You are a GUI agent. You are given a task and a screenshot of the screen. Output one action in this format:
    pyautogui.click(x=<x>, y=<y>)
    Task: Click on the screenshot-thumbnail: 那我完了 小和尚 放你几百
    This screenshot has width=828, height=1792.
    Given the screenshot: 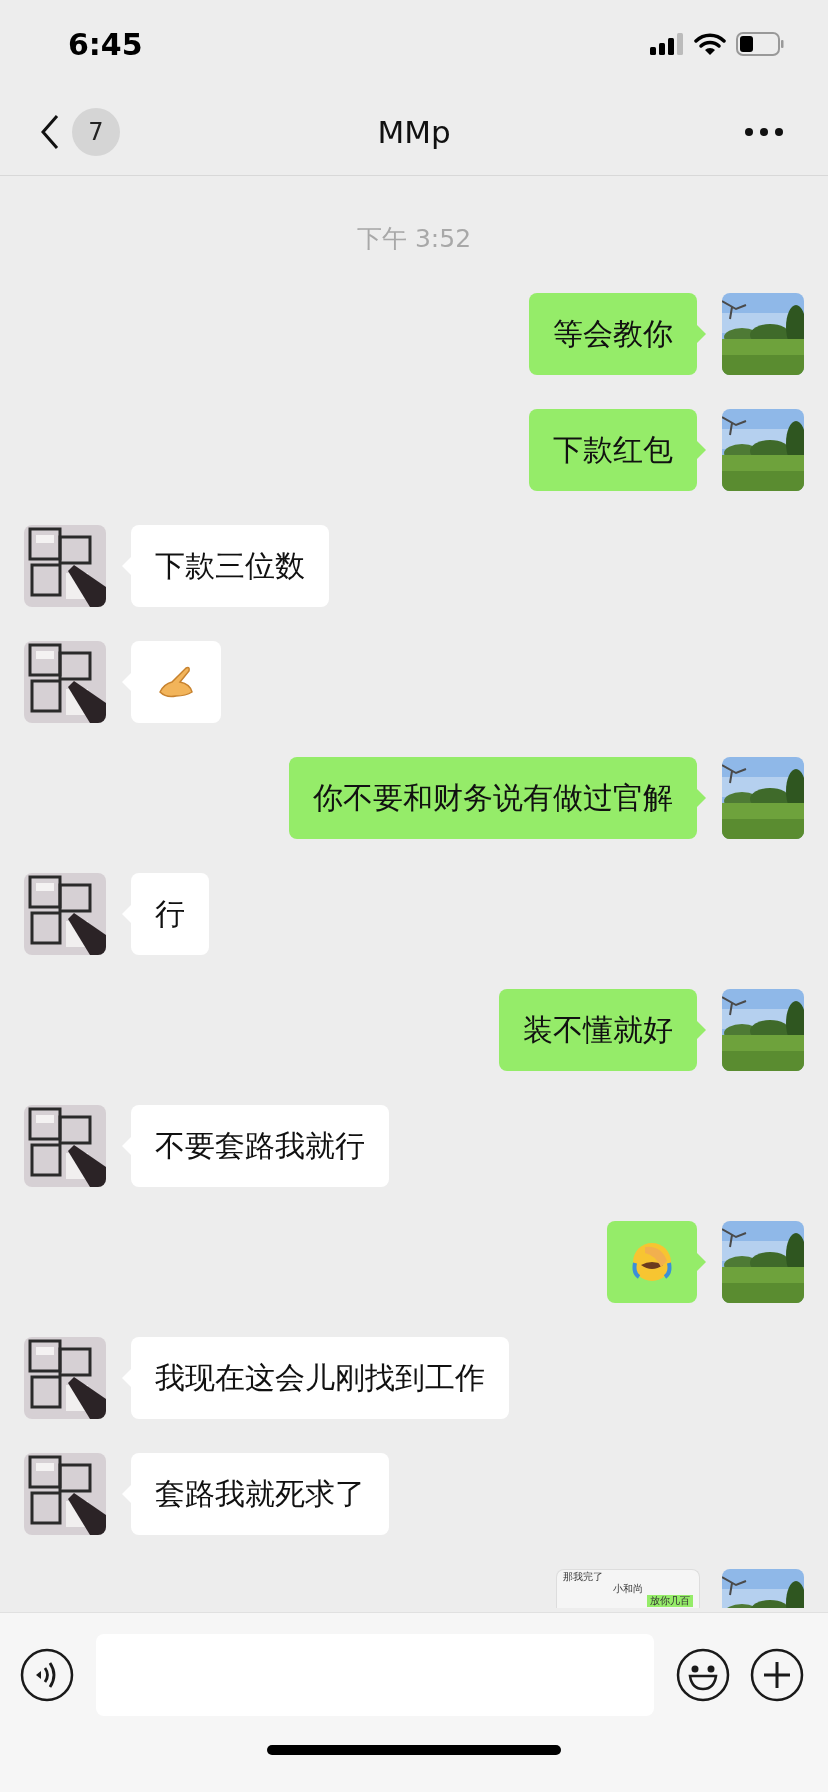 What is the action you would take?
    pyautogui.click(x=628, y=1588)
    